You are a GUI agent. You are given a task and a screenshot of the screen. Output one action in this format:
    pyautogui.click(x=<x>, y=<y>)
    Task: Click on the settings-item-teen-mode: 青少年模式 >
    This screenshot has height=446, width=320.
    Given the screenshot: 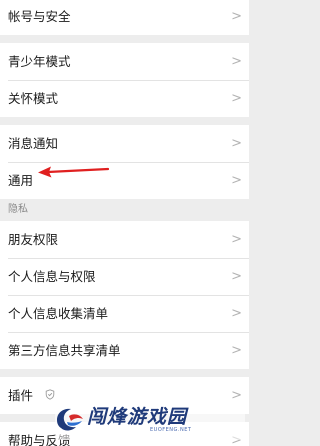 What is the action you would take?
    pyautogui.click(x=124, y=61)
    